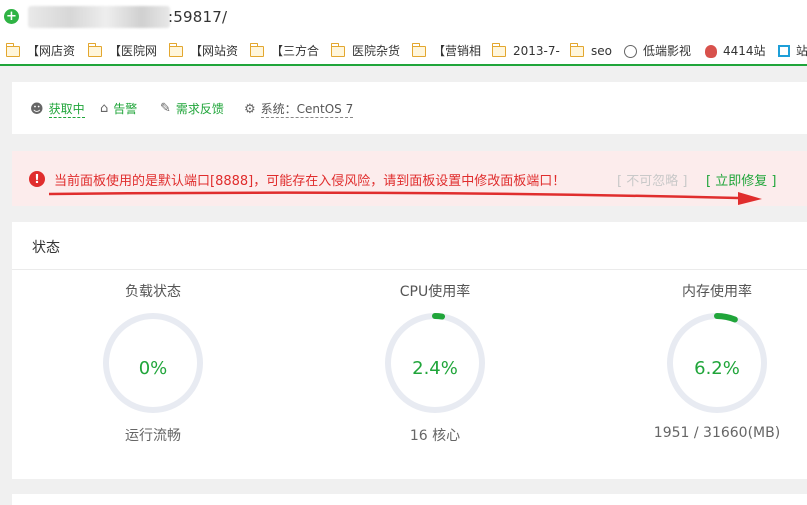  I want to click on gauge-memory: 内存使用率 6.2% 1951 / 31660(MB), so click(712, 361).